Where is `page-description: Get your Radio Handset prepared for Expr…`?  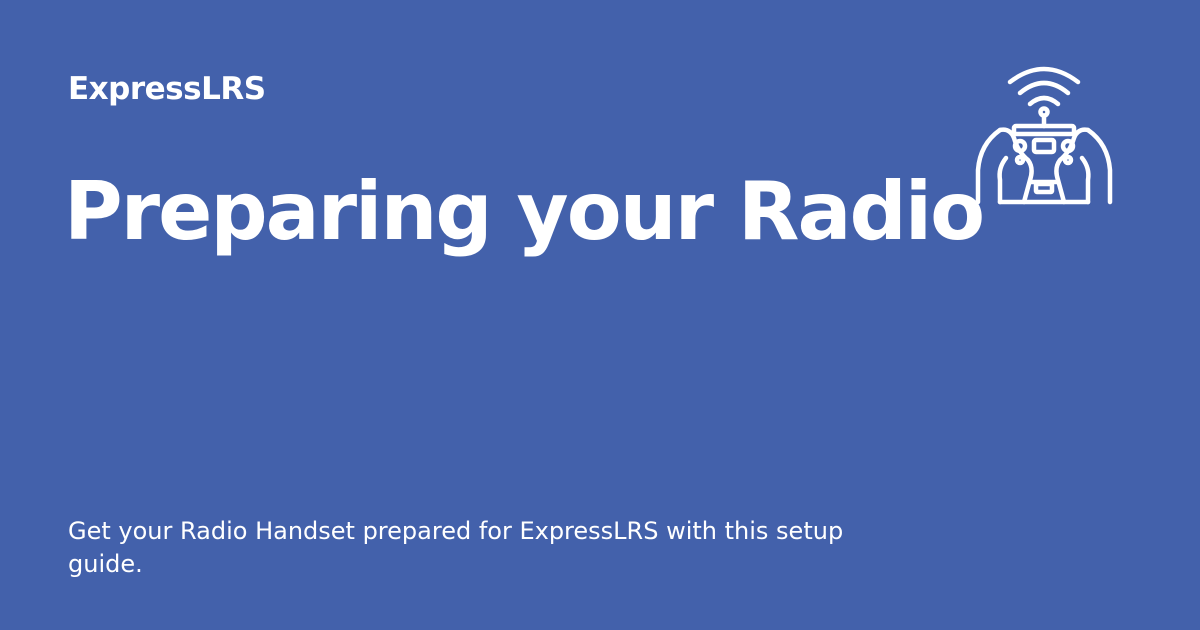 page-description: Get your Radio Handset prepared for Expr… is located at coordinates (456, 547).